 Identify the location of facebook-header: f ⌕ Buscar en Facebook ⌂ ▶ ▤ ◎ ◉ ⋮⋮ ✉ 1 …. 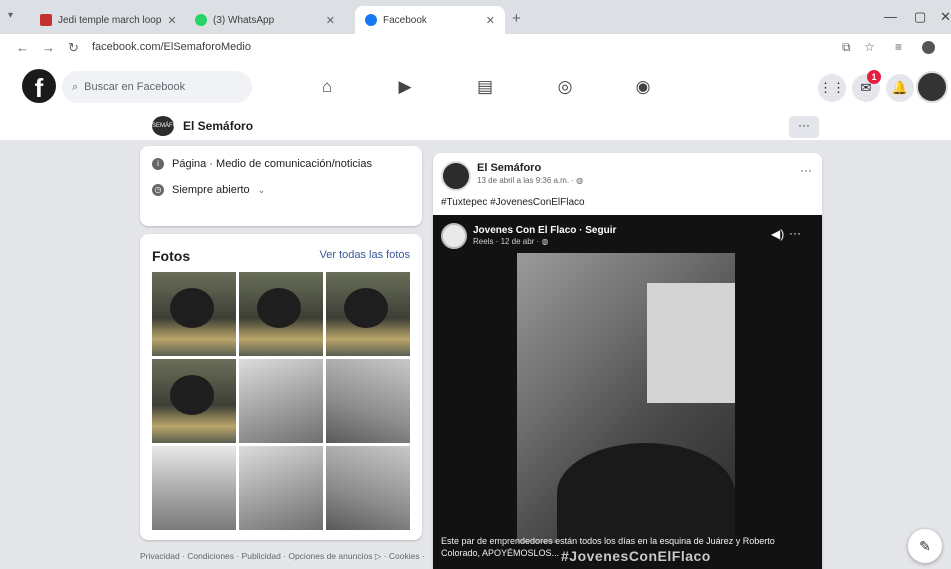
(475, 87).